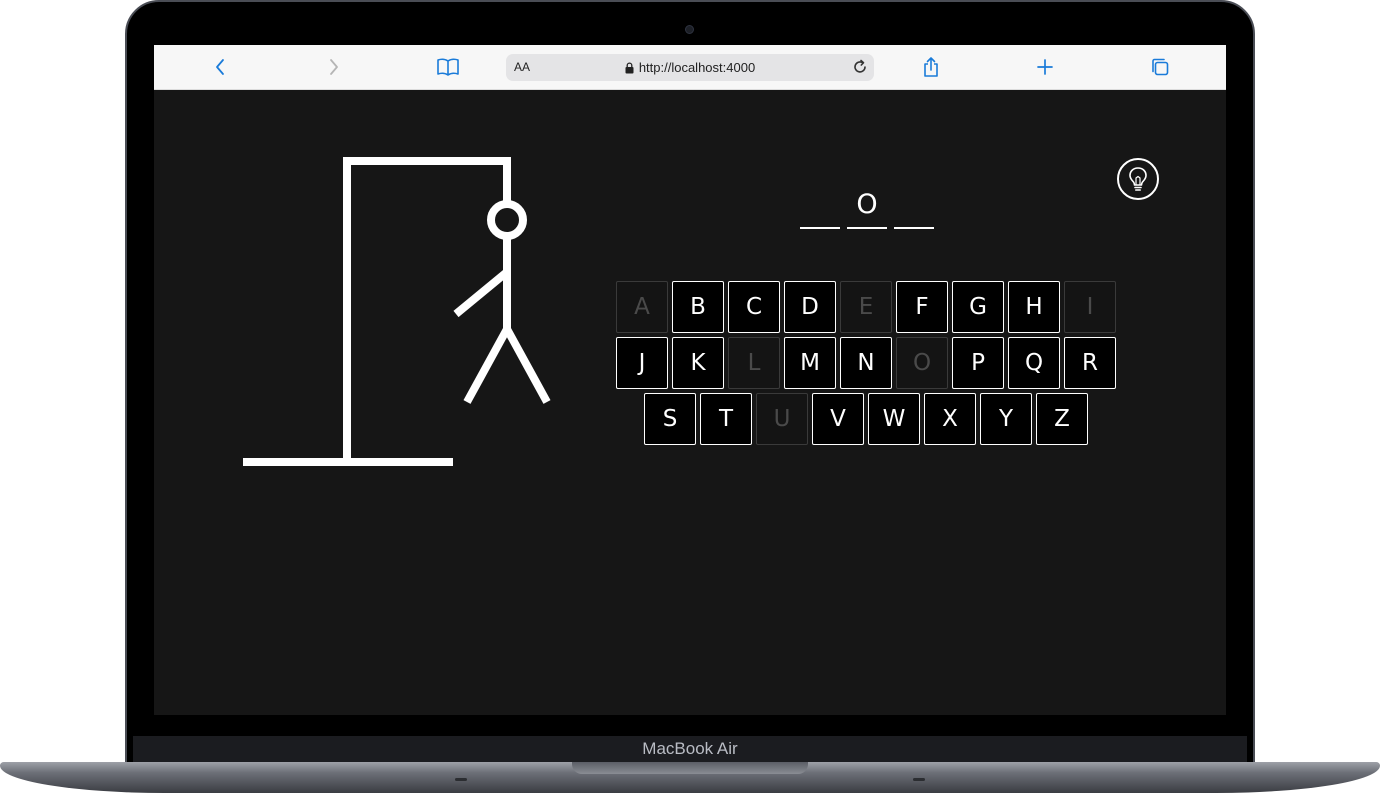  I want to click on back-button, so click(220, 67).